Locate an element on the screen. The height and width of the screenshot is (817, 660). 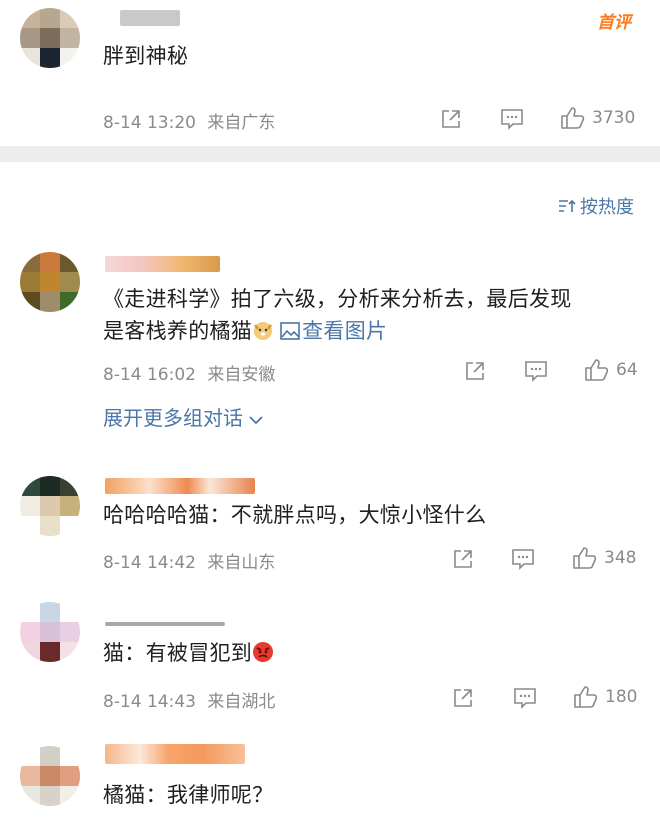
view-image-label: 查看图片 is located at coordinates (345, 331).